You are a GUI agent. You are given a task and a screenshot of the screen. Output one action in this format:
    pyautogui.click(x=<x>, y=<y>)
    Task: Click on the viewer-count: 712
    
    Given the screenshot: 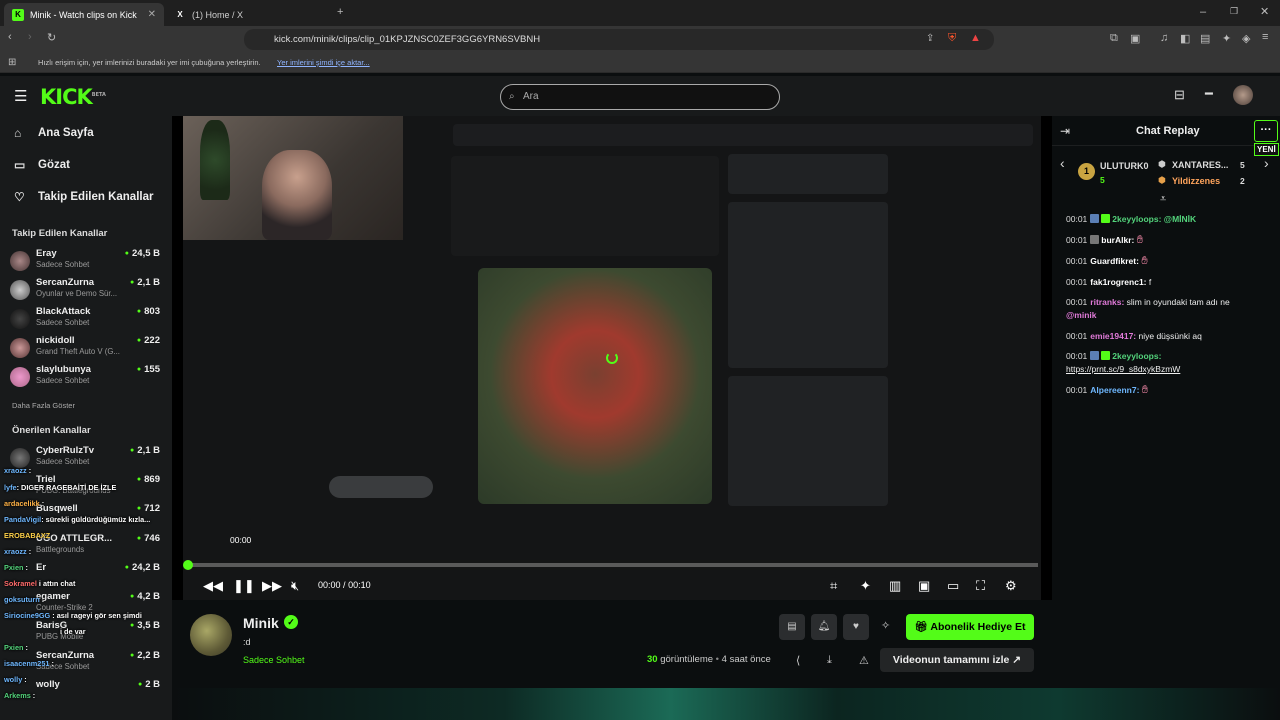 What is the action you would take?
    pyautogui.click(x=148, y=508)
    